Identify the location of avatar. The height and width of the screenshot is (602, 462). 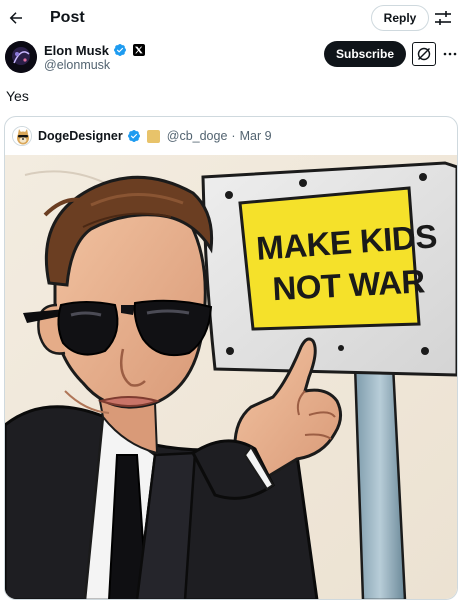
(21, 57).